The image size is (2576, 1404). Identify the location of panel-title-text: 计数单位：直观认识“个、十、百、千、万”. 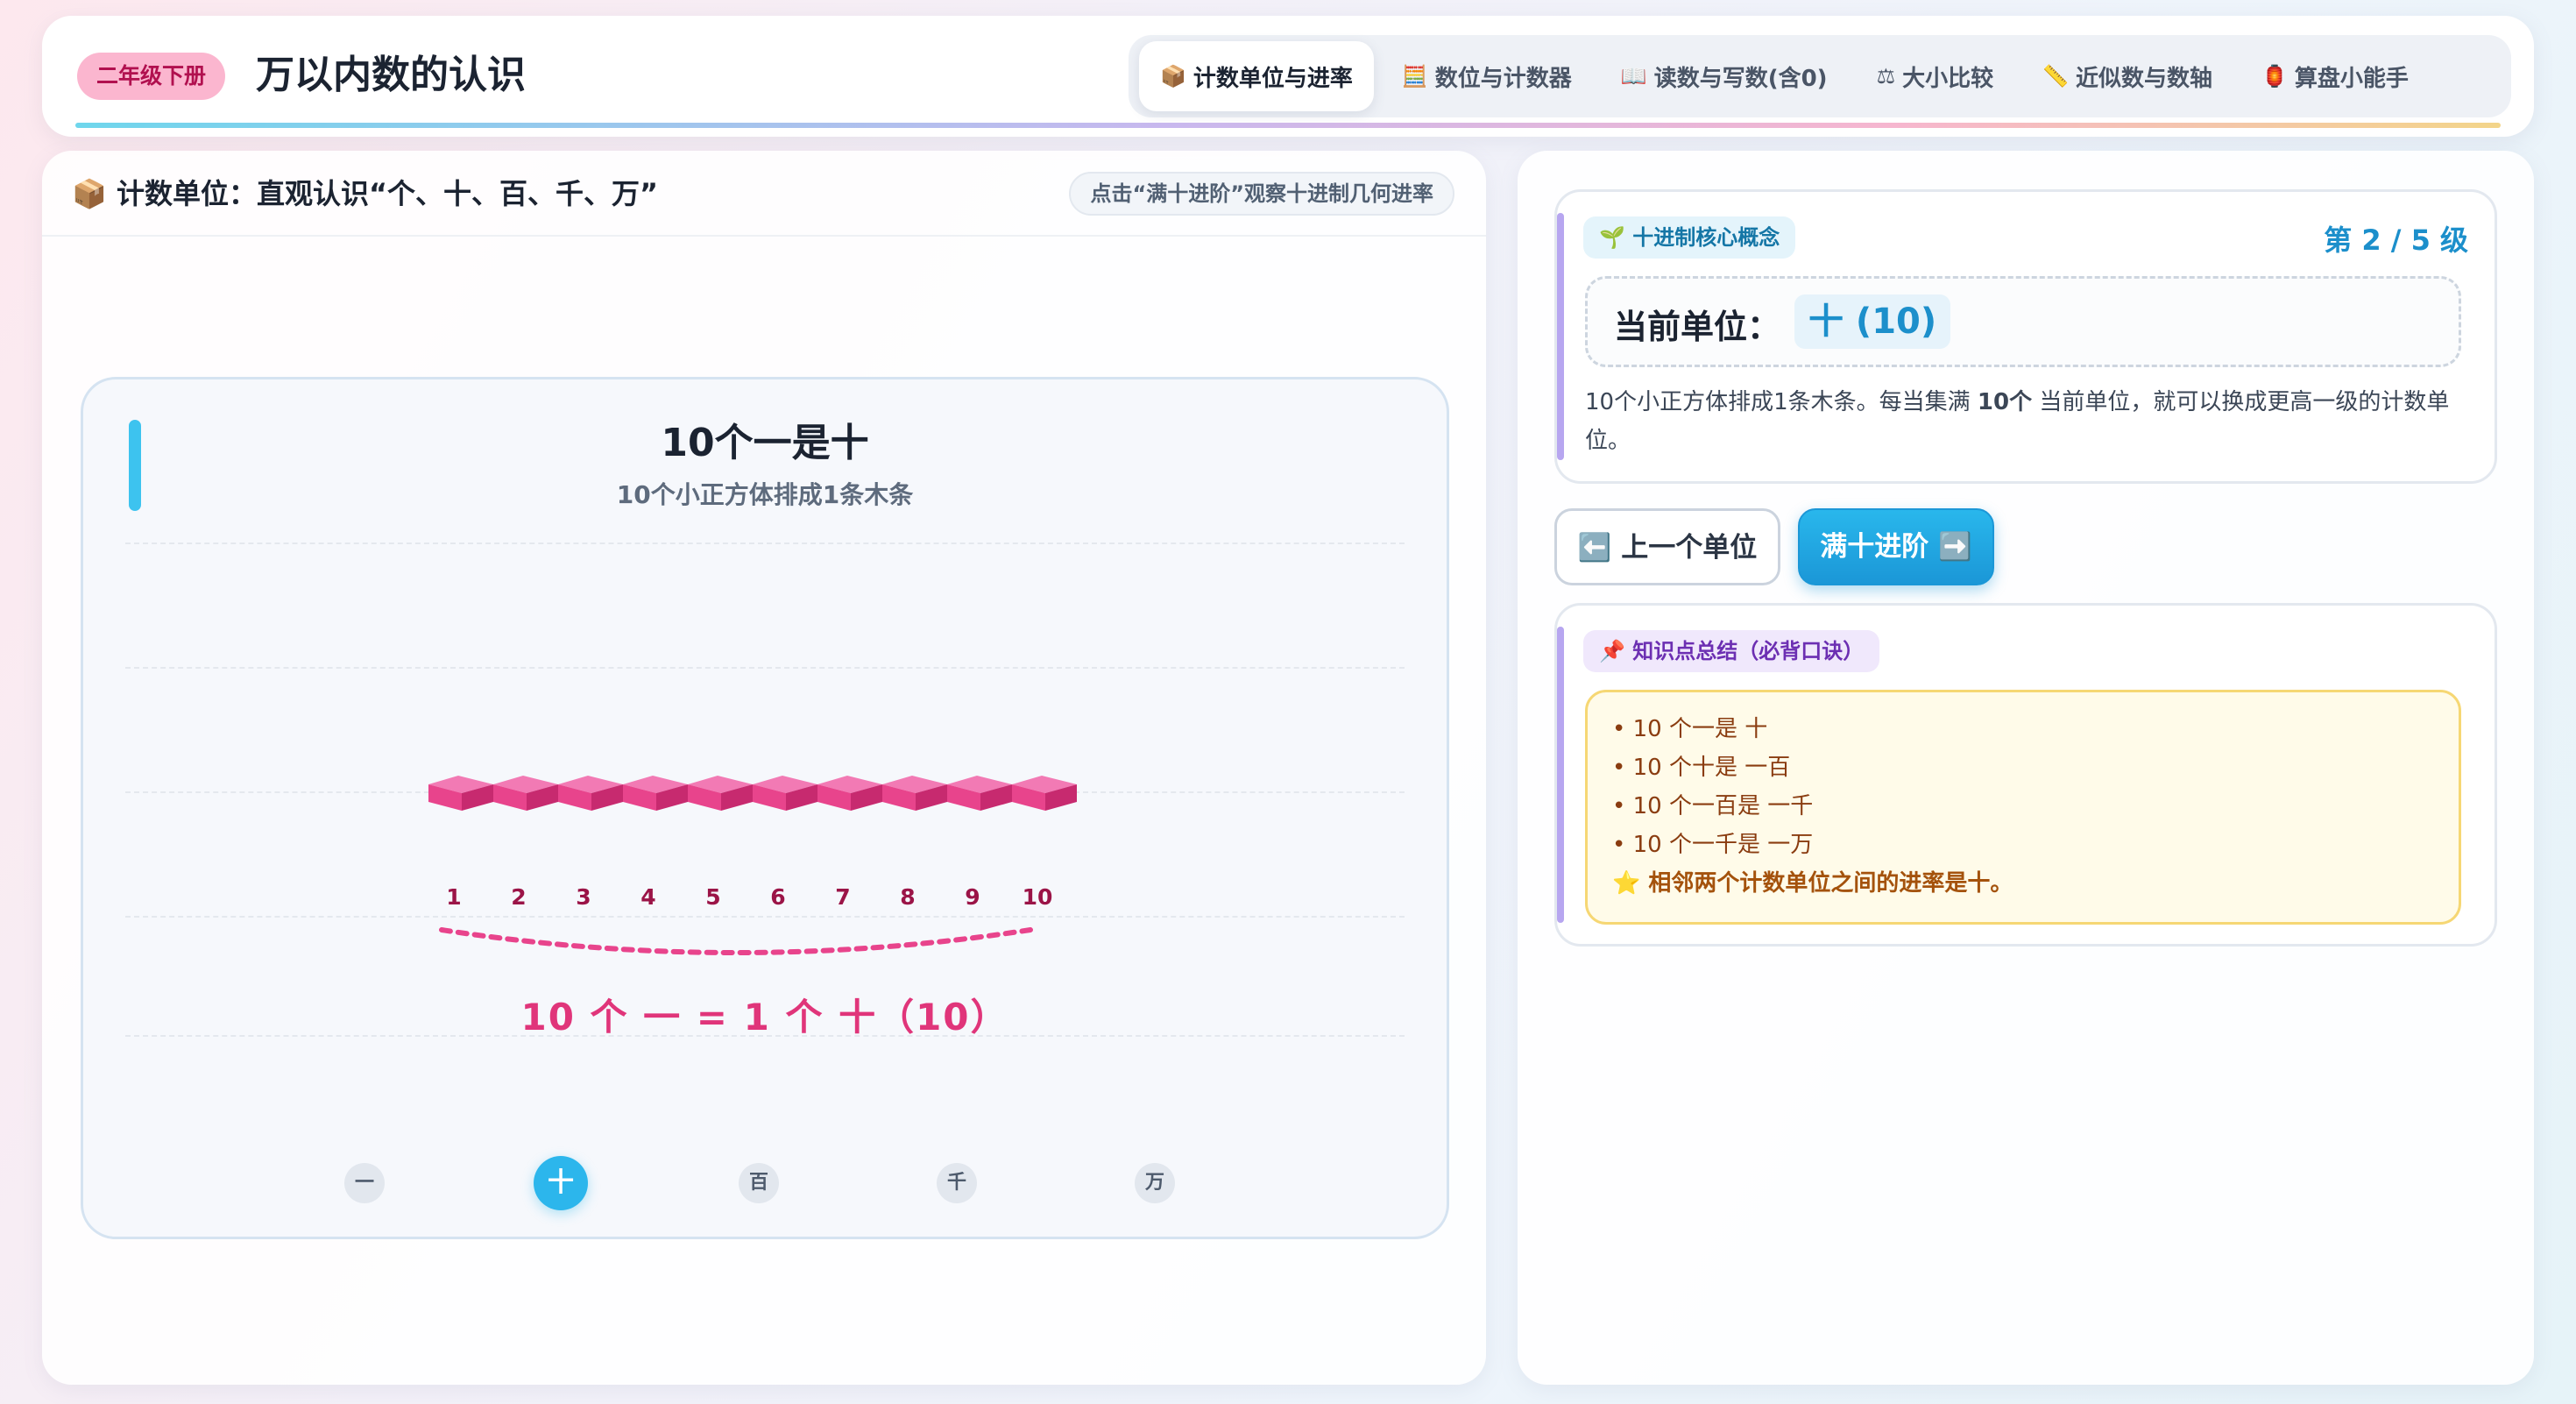
(387, 193).